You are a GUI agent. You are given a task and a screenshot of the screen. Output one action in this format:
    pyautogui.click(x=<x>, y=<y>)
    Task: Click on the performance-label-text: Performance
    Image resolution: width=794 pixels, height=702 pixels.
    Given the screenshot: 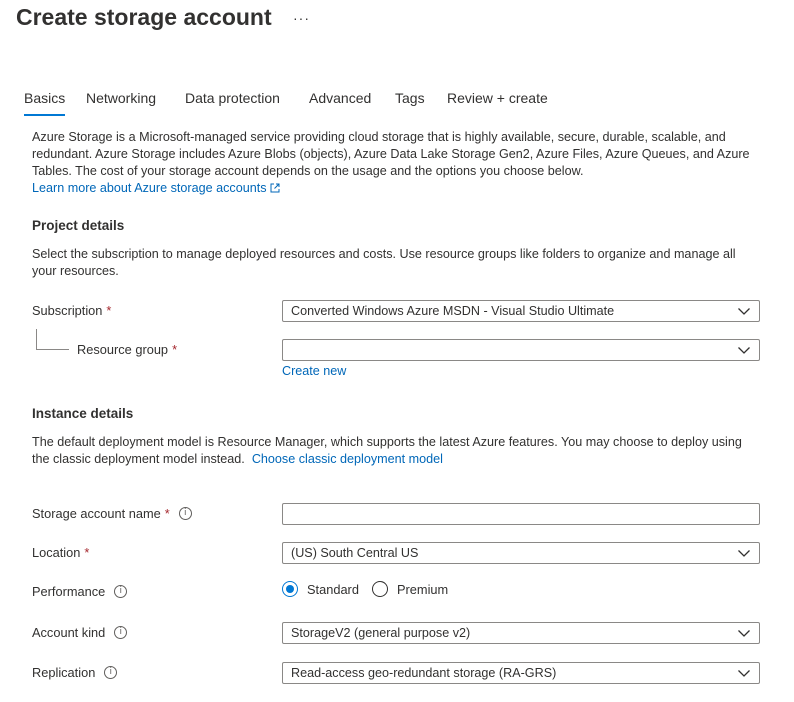 What is the action you would take?
    pyautogui.click(x=69, y=591)
    